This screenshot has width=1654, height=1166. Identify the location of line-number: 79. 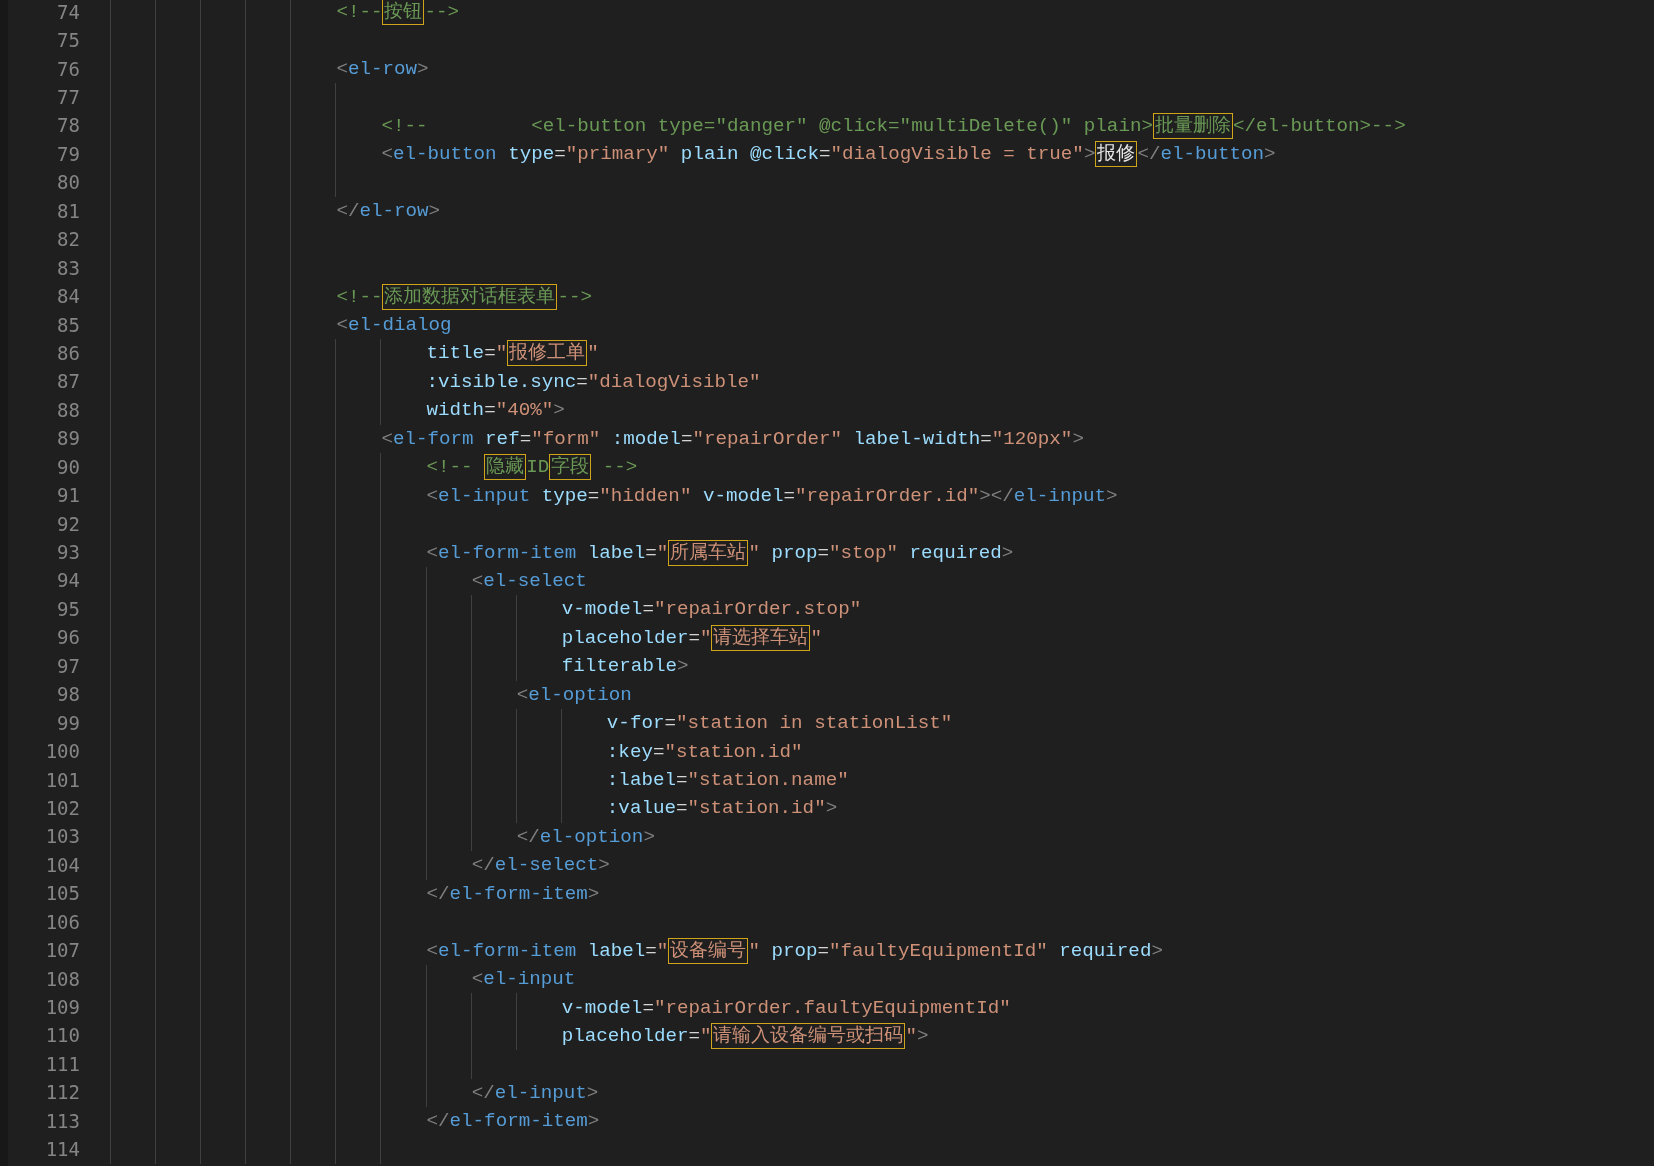
(68, 154).